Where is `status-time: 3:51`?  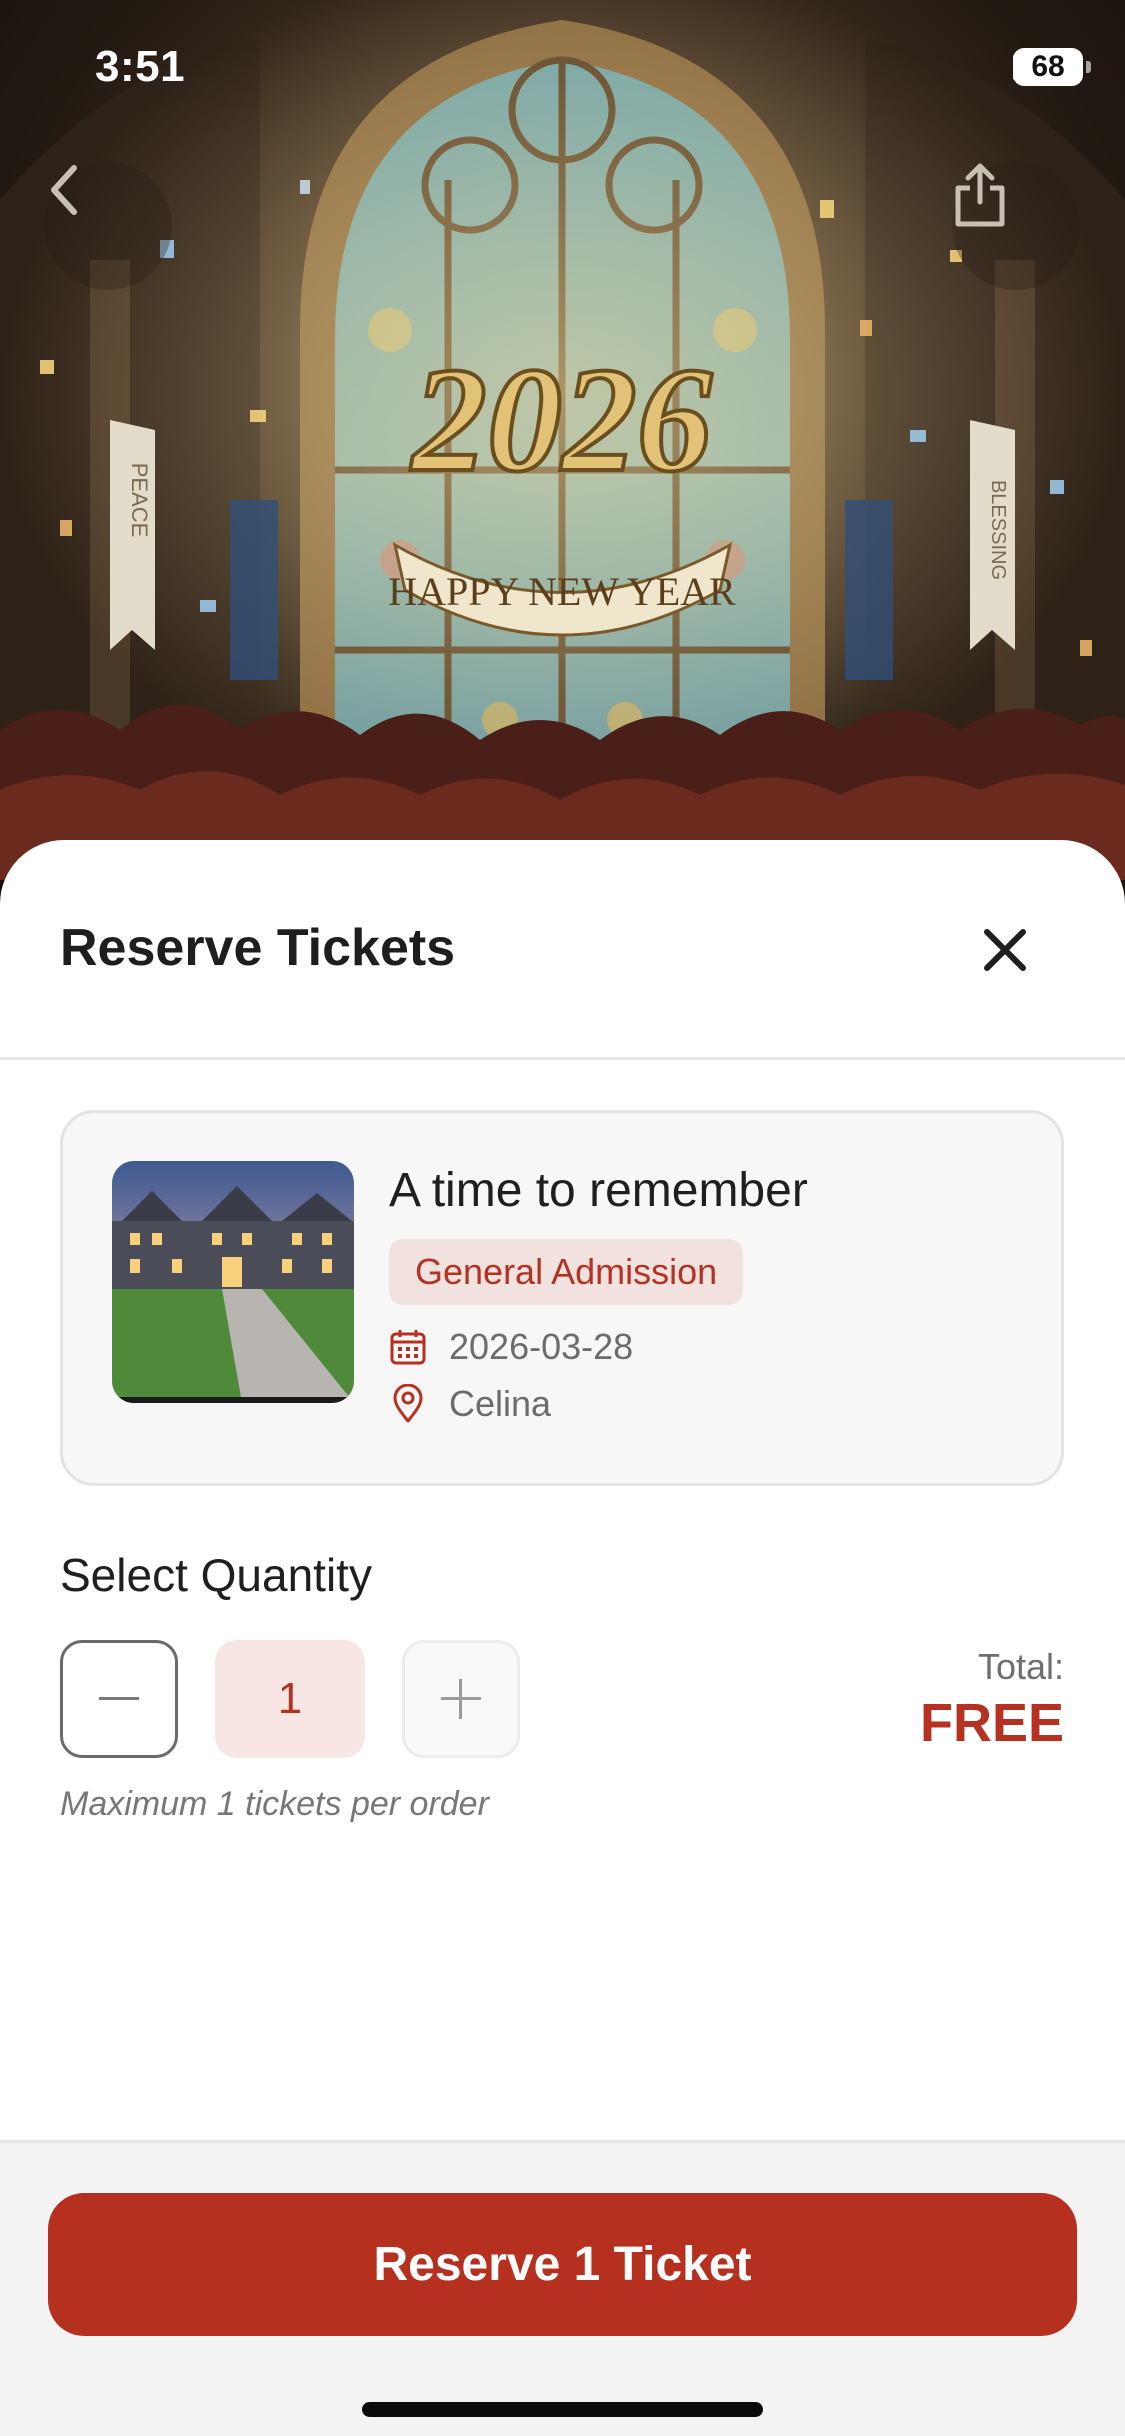
status-time: 3:51 is located at coordinates (140, 66).